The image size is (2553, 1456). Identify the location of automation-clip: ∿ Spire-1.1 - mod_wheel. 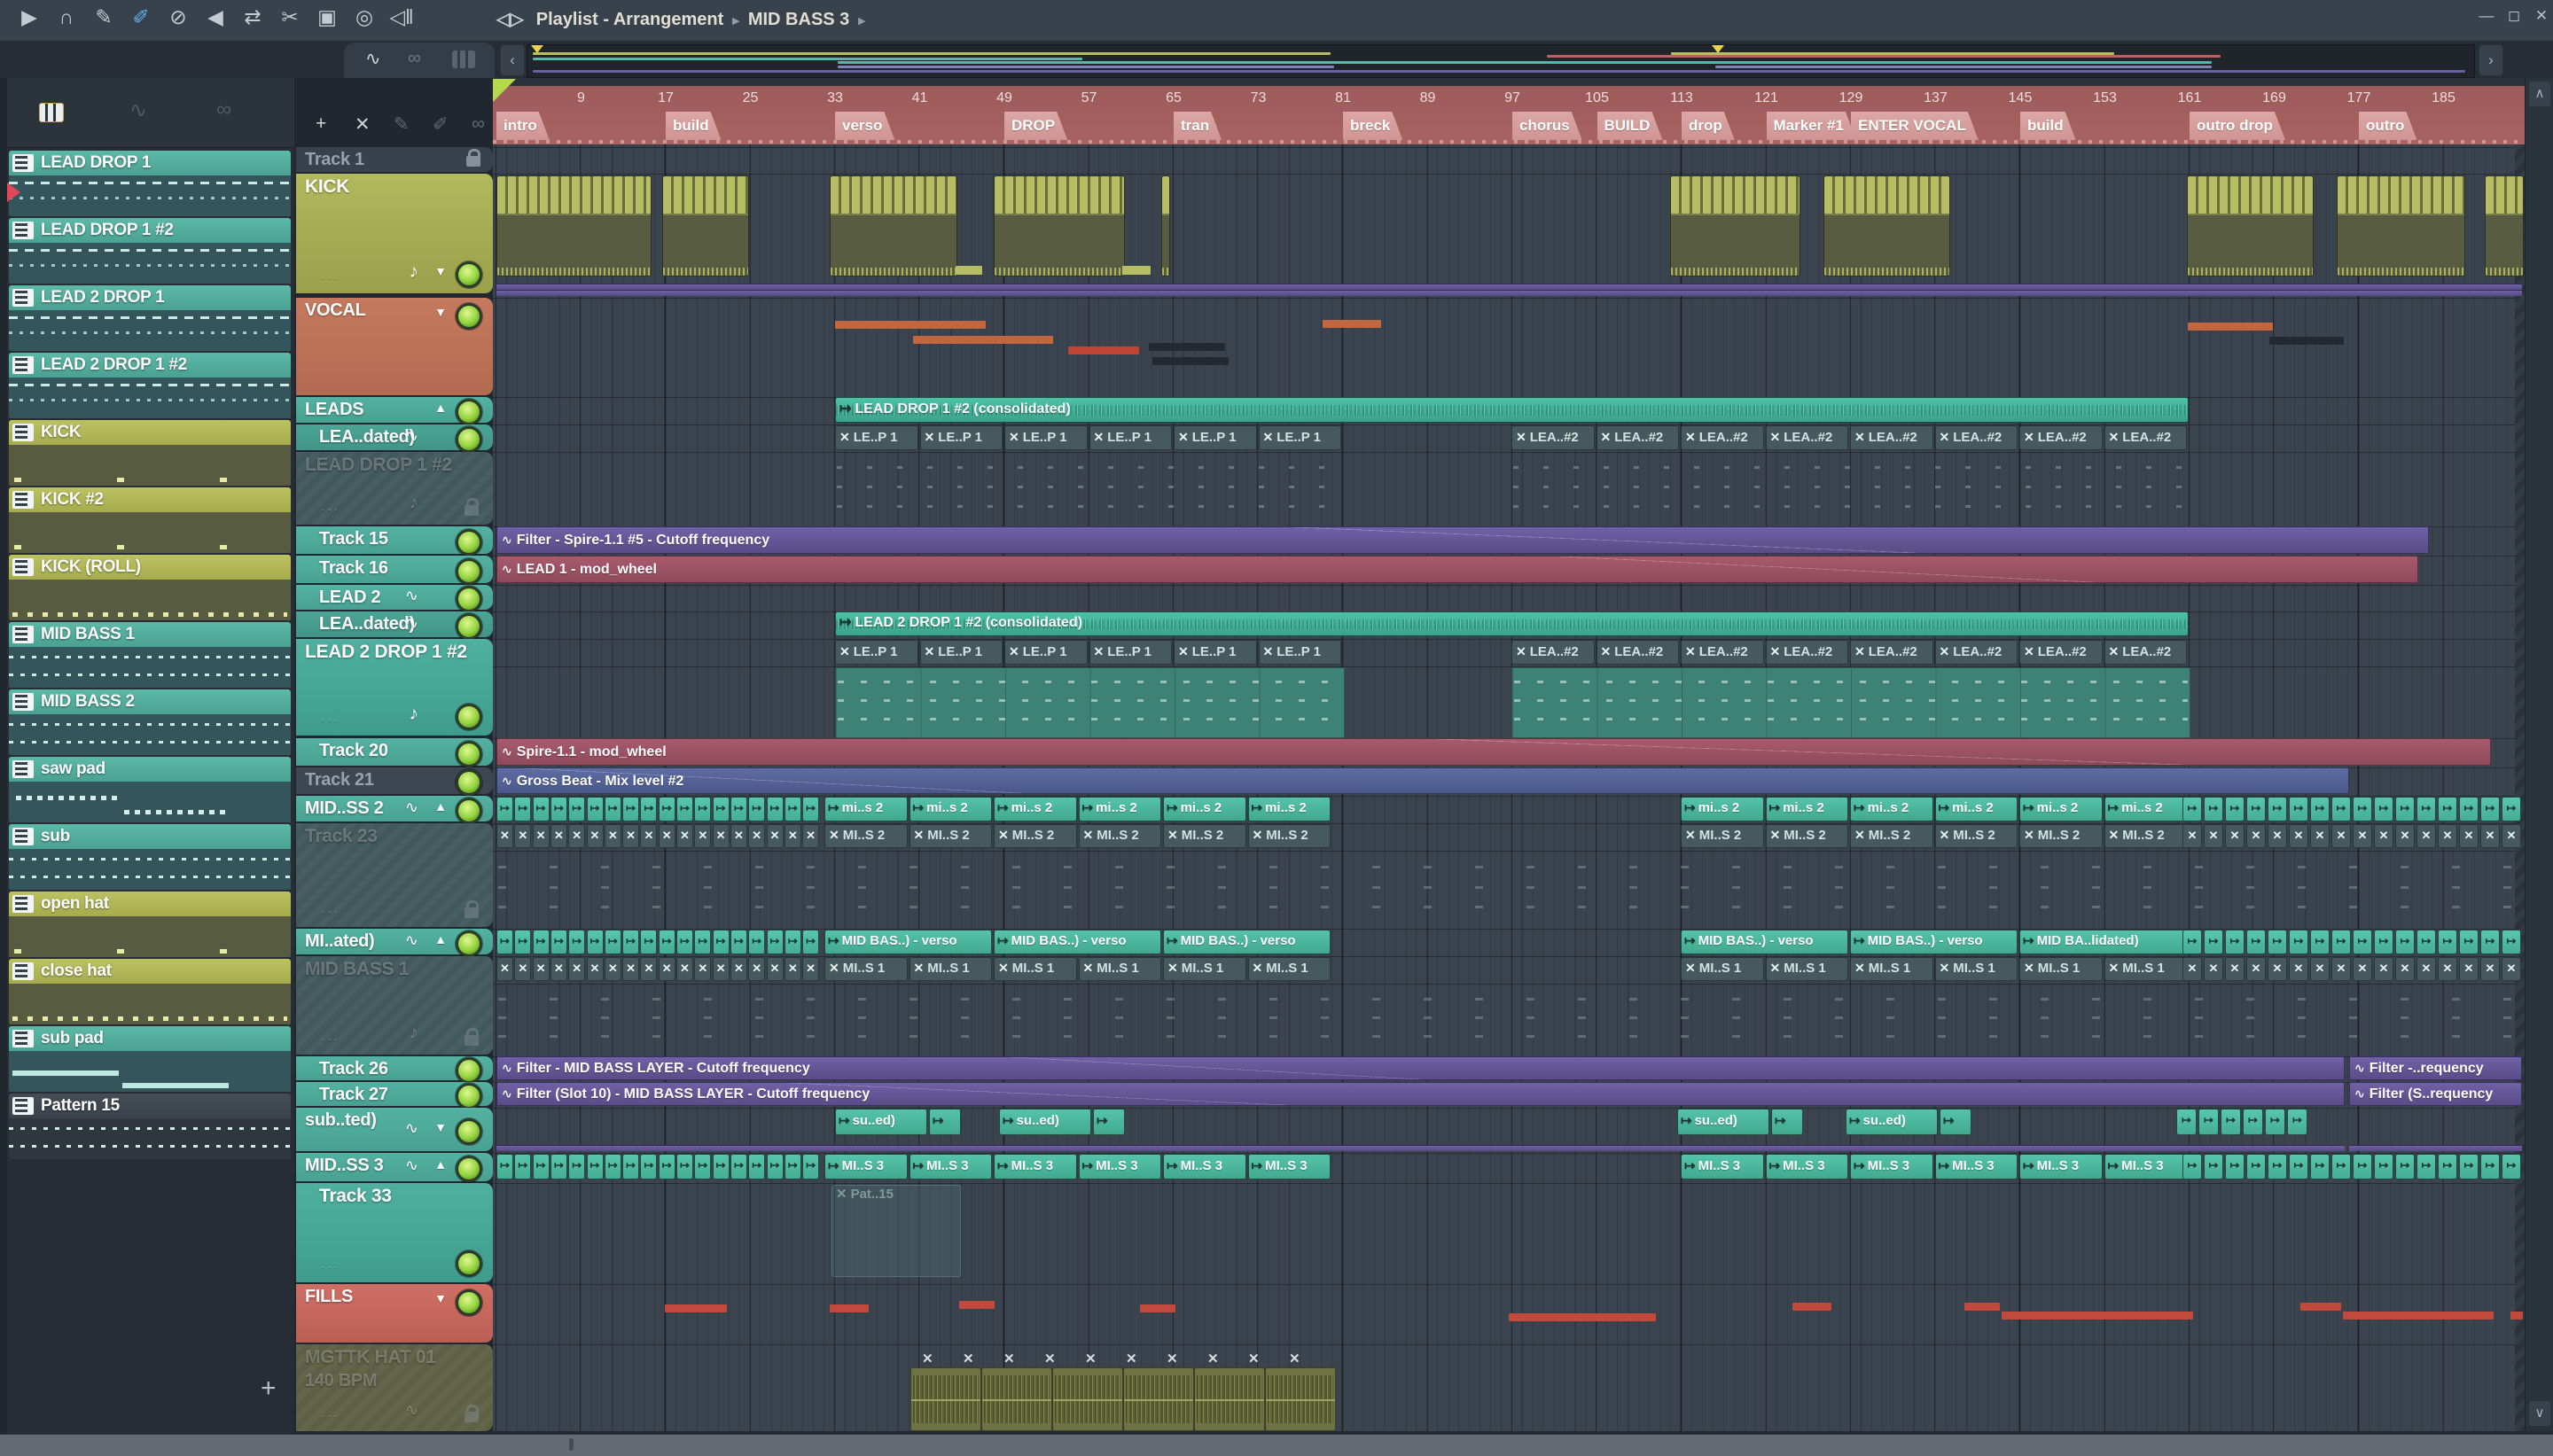
(1493, 752).